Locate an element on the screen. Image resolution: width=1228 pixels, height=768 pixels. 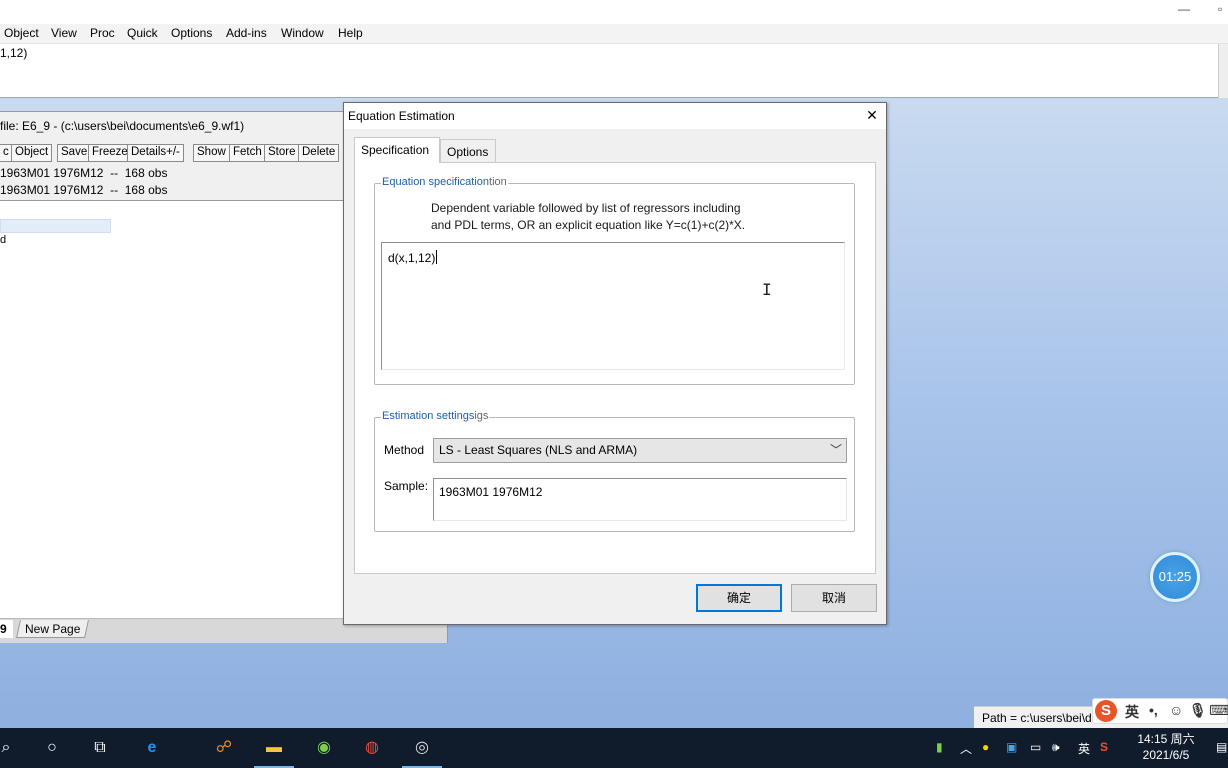
equation-specification-legend: Equation specificationtion is located at coordinates (444, 182).